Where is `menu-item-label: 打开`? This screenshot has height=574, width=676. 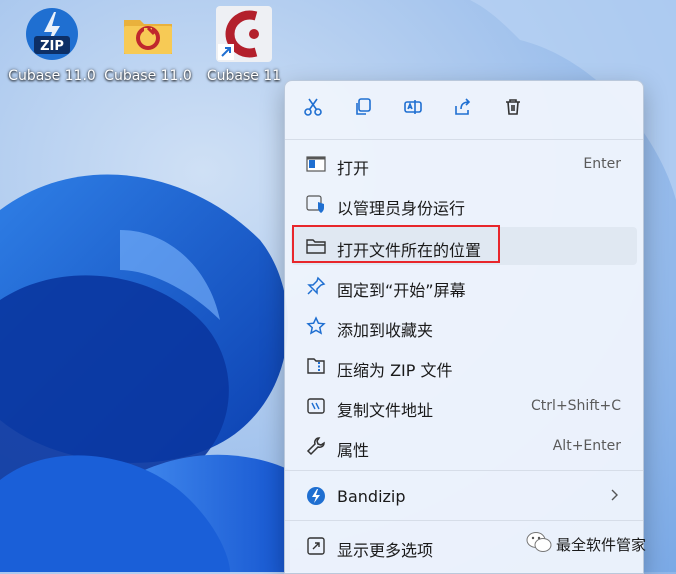 menu-item-label: 打开 is located at coordinates (353, 168).